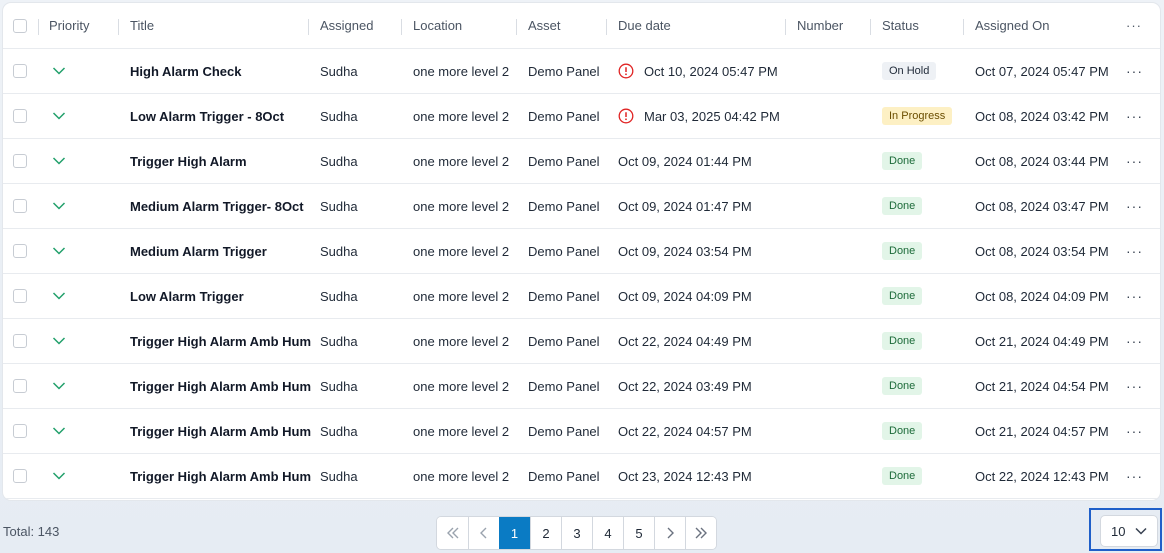  Describe the element at coordinates (1129, 531) in the screenshot. I see `page-size-select: 10` at that location.